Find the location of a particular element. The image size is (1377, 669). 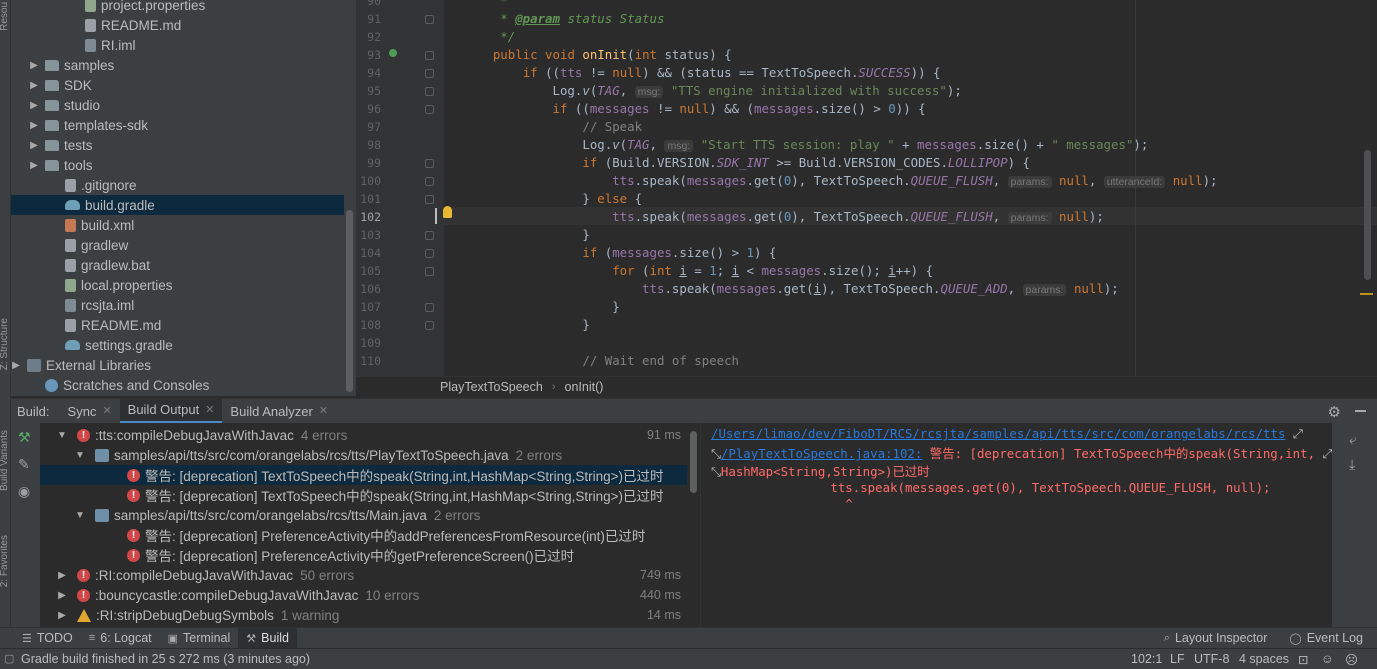

file-encoding: UTF-8 is located at coordinates (1211, 659).